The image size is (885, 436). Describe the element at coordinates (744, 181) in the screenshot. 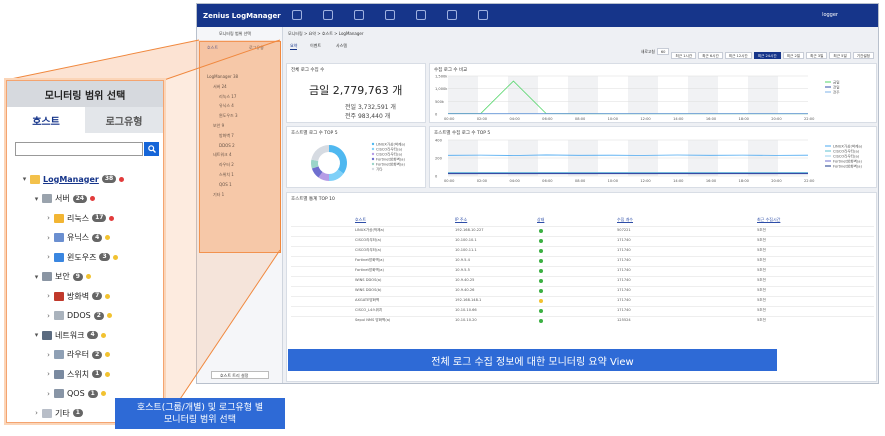

I see `x-tick-label: 18:00` at that location.